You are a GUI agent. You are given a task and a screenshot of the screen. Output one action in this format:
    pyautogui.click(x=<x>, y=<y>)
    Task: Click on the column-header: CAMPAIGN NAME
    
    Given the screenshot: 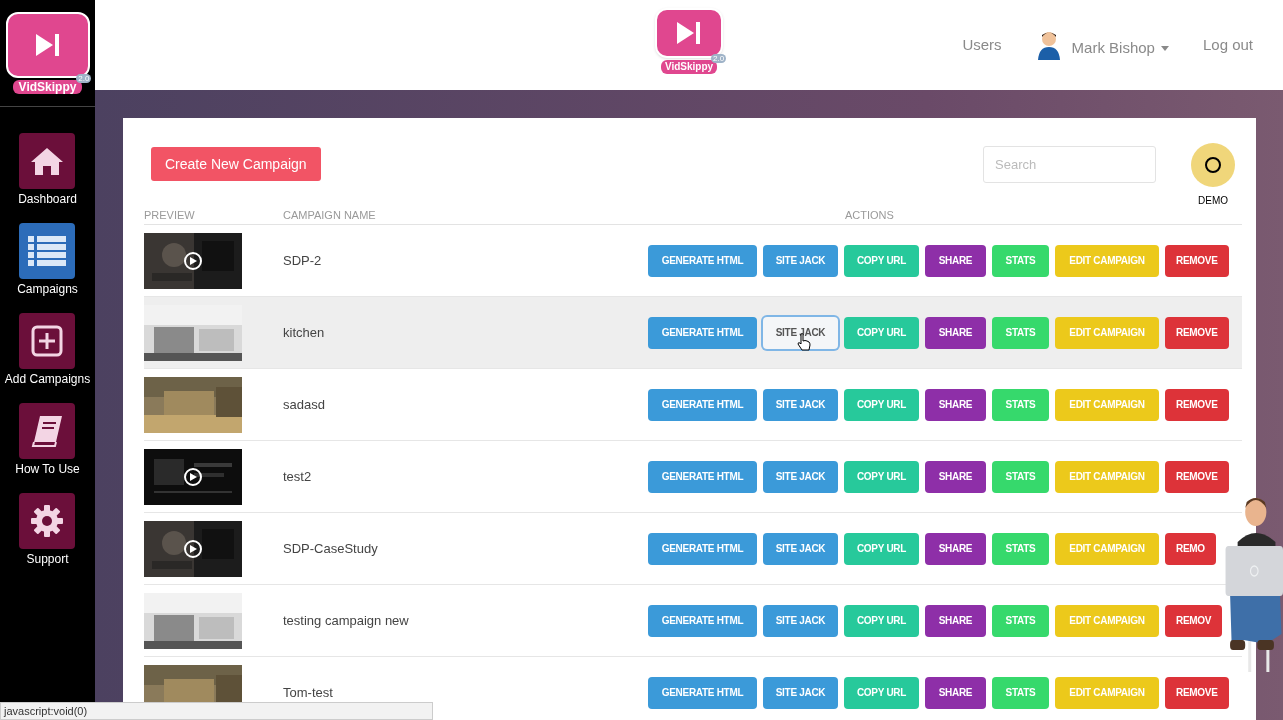 What is the action you would take?
    pyautogui.click(x=330, y=215)
    